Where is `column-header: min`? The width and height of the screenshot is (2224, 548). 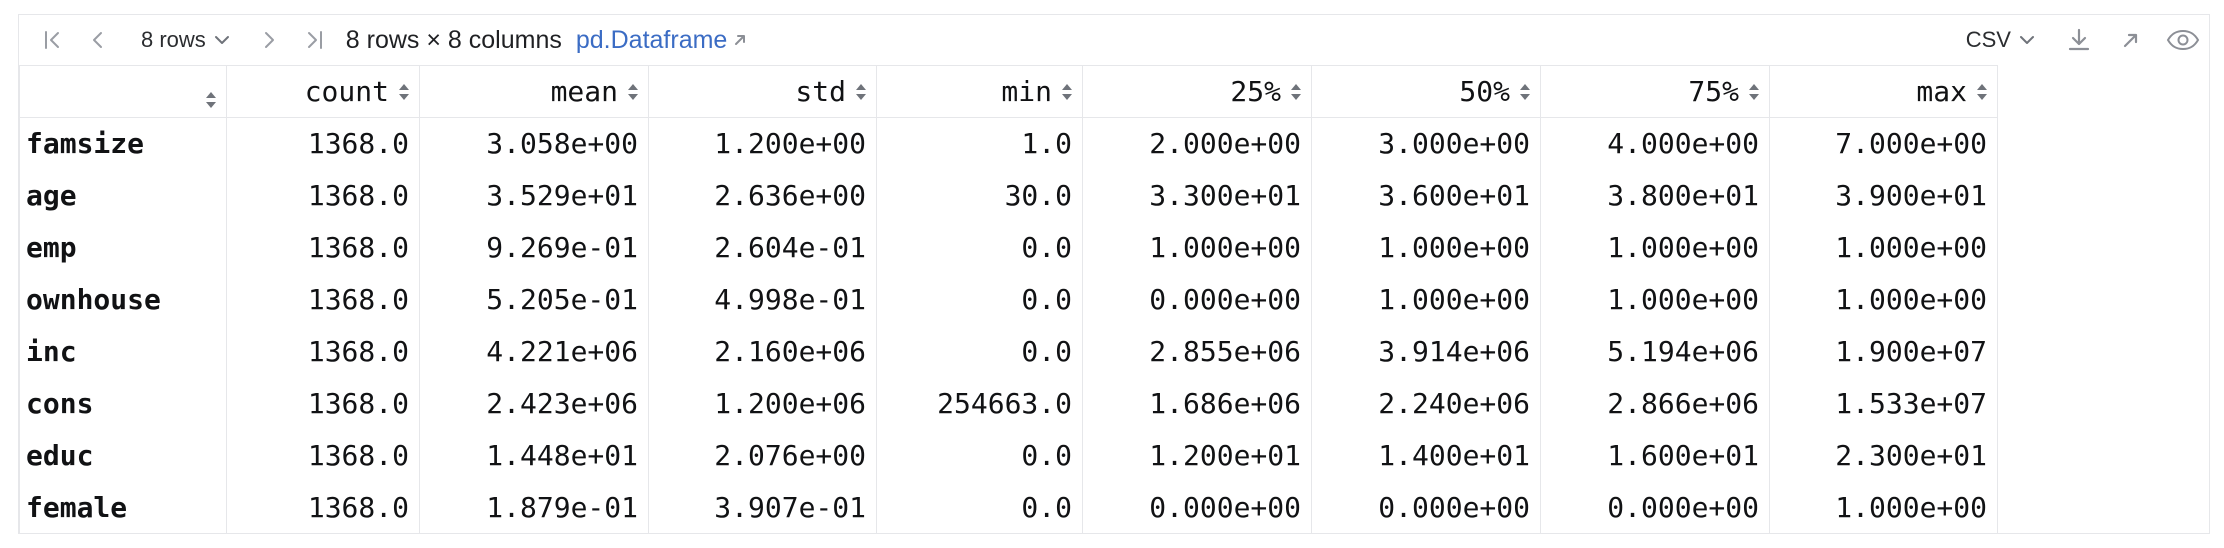 column-header: min is located at coordinates (979, 91).